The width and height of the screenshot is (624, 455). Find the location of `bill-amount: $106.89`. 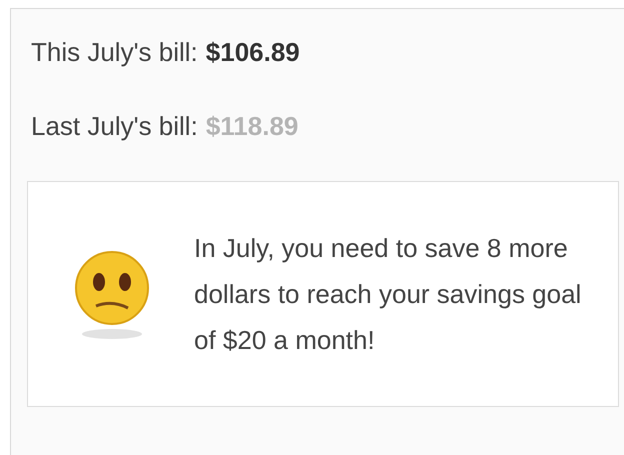

bill-amount: $106.89 is located at coordinates (253, 52).